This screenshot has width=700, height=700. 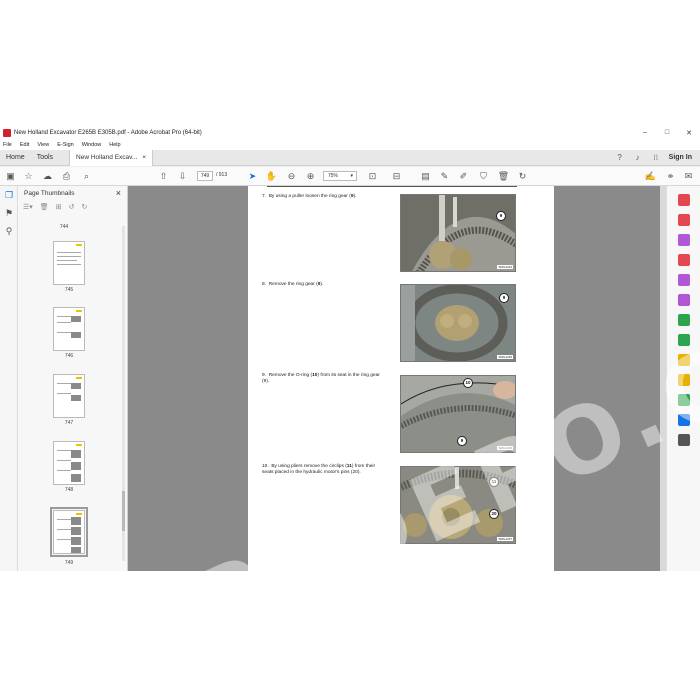 I want to click on highlight-pen-icon: ✎, so click(x=444, y=176).